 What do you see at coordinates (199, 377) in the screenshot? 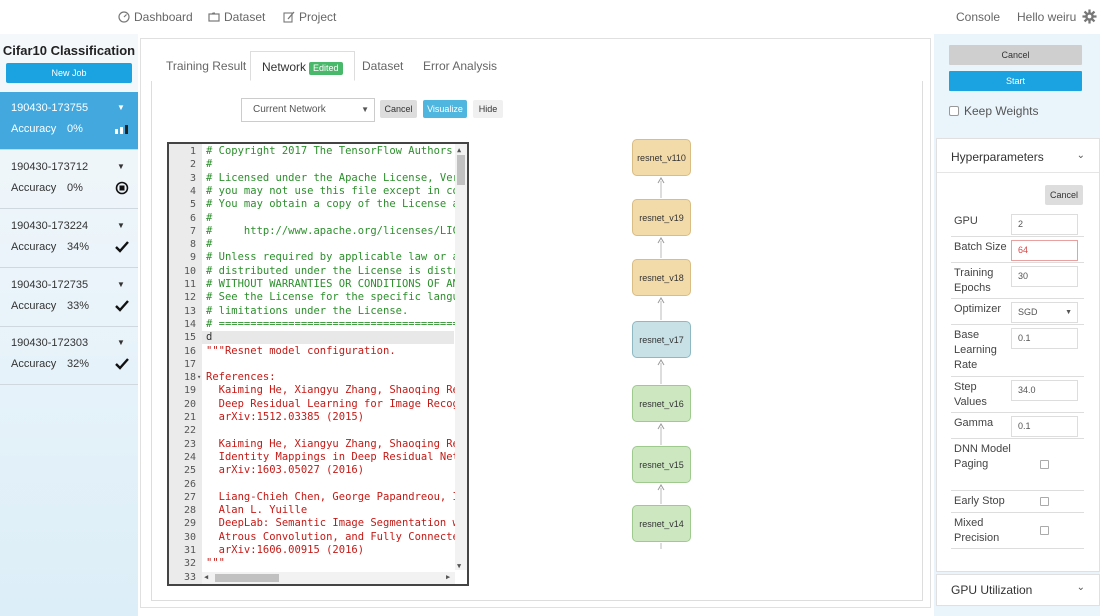
I see `fold-arrow-icon: ▾` at bounding box center [199, 377].